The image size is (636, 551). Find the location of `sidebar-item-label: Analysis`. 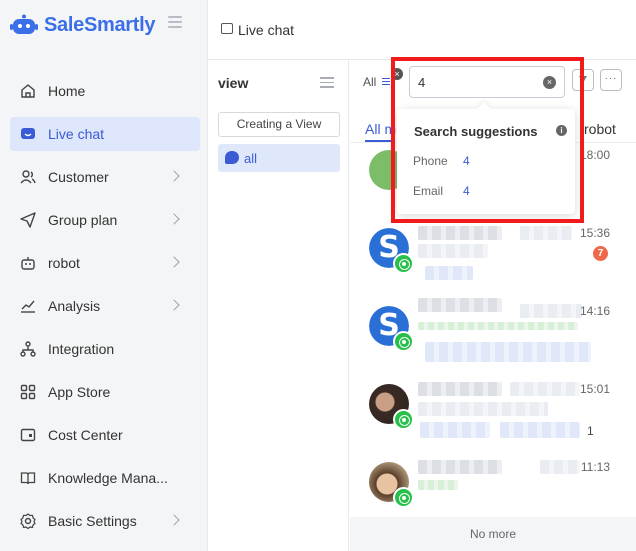

sidebar-item-label: Analysis is located at coordinates (74, 306).